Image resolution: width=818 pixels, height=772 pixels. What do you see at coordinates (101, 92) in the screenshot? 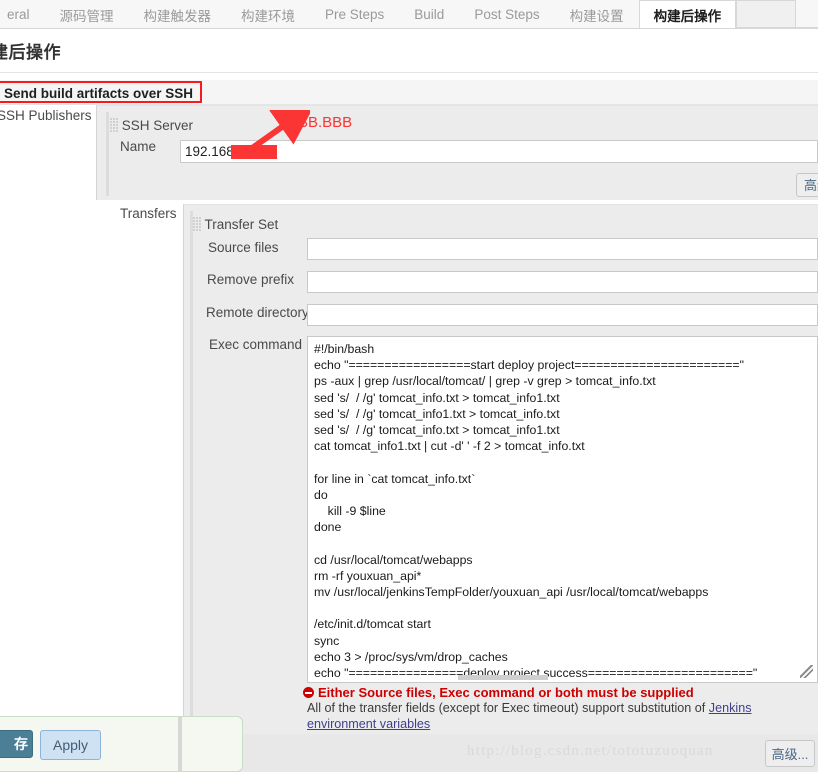
I see `plugin-title-send-build-artifacts-over-ssh: Send build artifacts over SSH` at bounding box center [101, 92].